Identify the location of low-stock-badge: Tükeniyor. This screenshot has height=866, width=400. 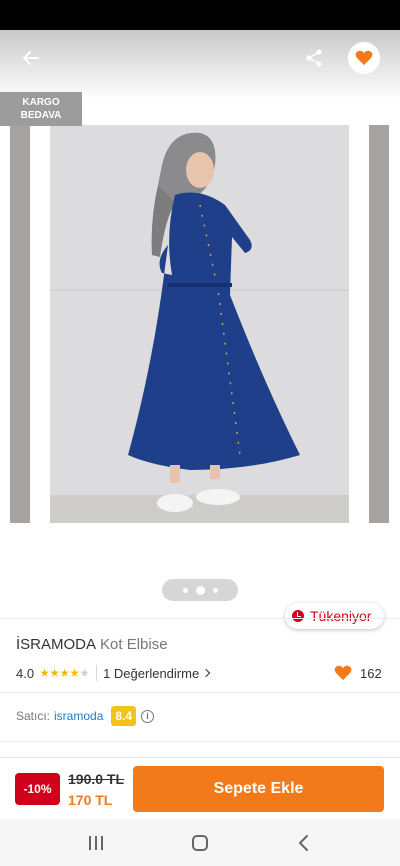
(334, 616).